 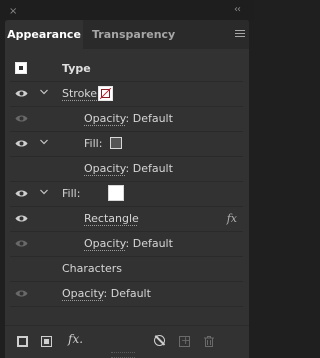 What do you see at coordinates (126, 94) in the screenshot?
I see `row-stroke: Stroke:` at bounding box center [126, 94].